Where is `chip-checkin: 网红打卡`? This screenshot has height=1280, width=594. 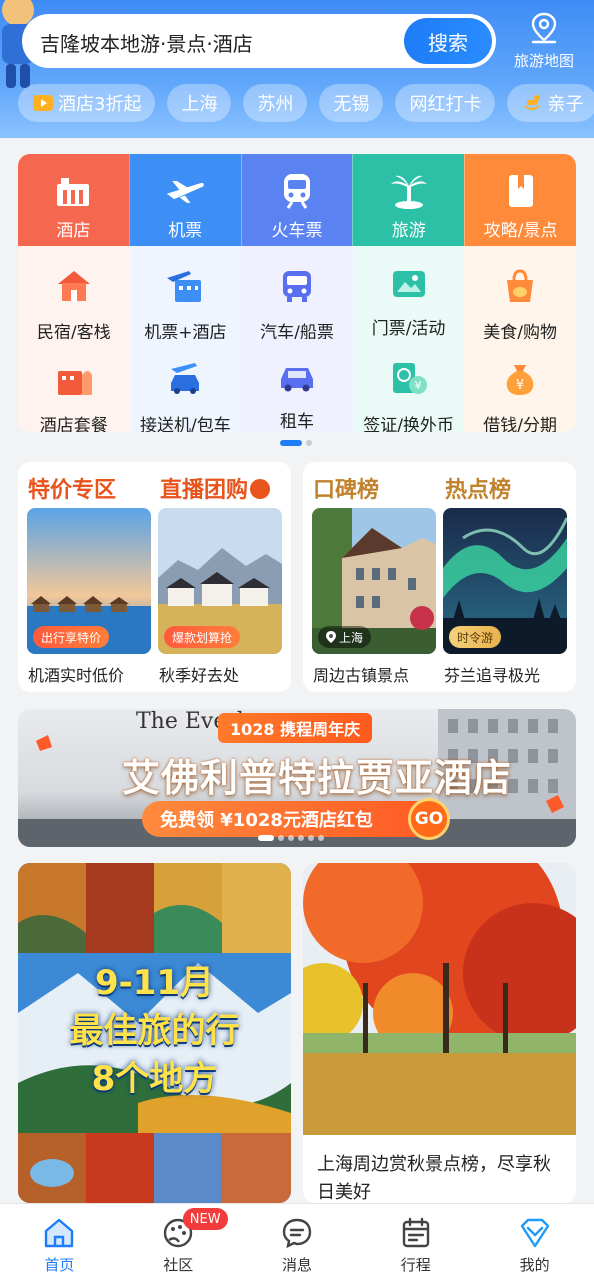
chip-checkin: 网红打卡 is located at coordinates (445, 103).